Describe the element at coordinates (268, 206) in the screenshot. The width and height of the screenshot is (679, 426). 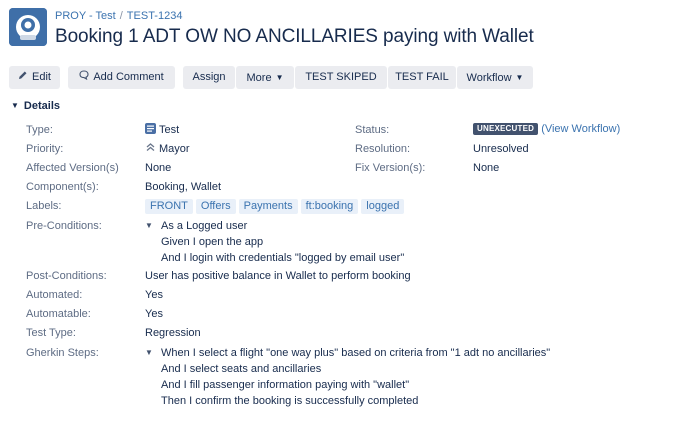
I see `label-tag: Payments` at that location.